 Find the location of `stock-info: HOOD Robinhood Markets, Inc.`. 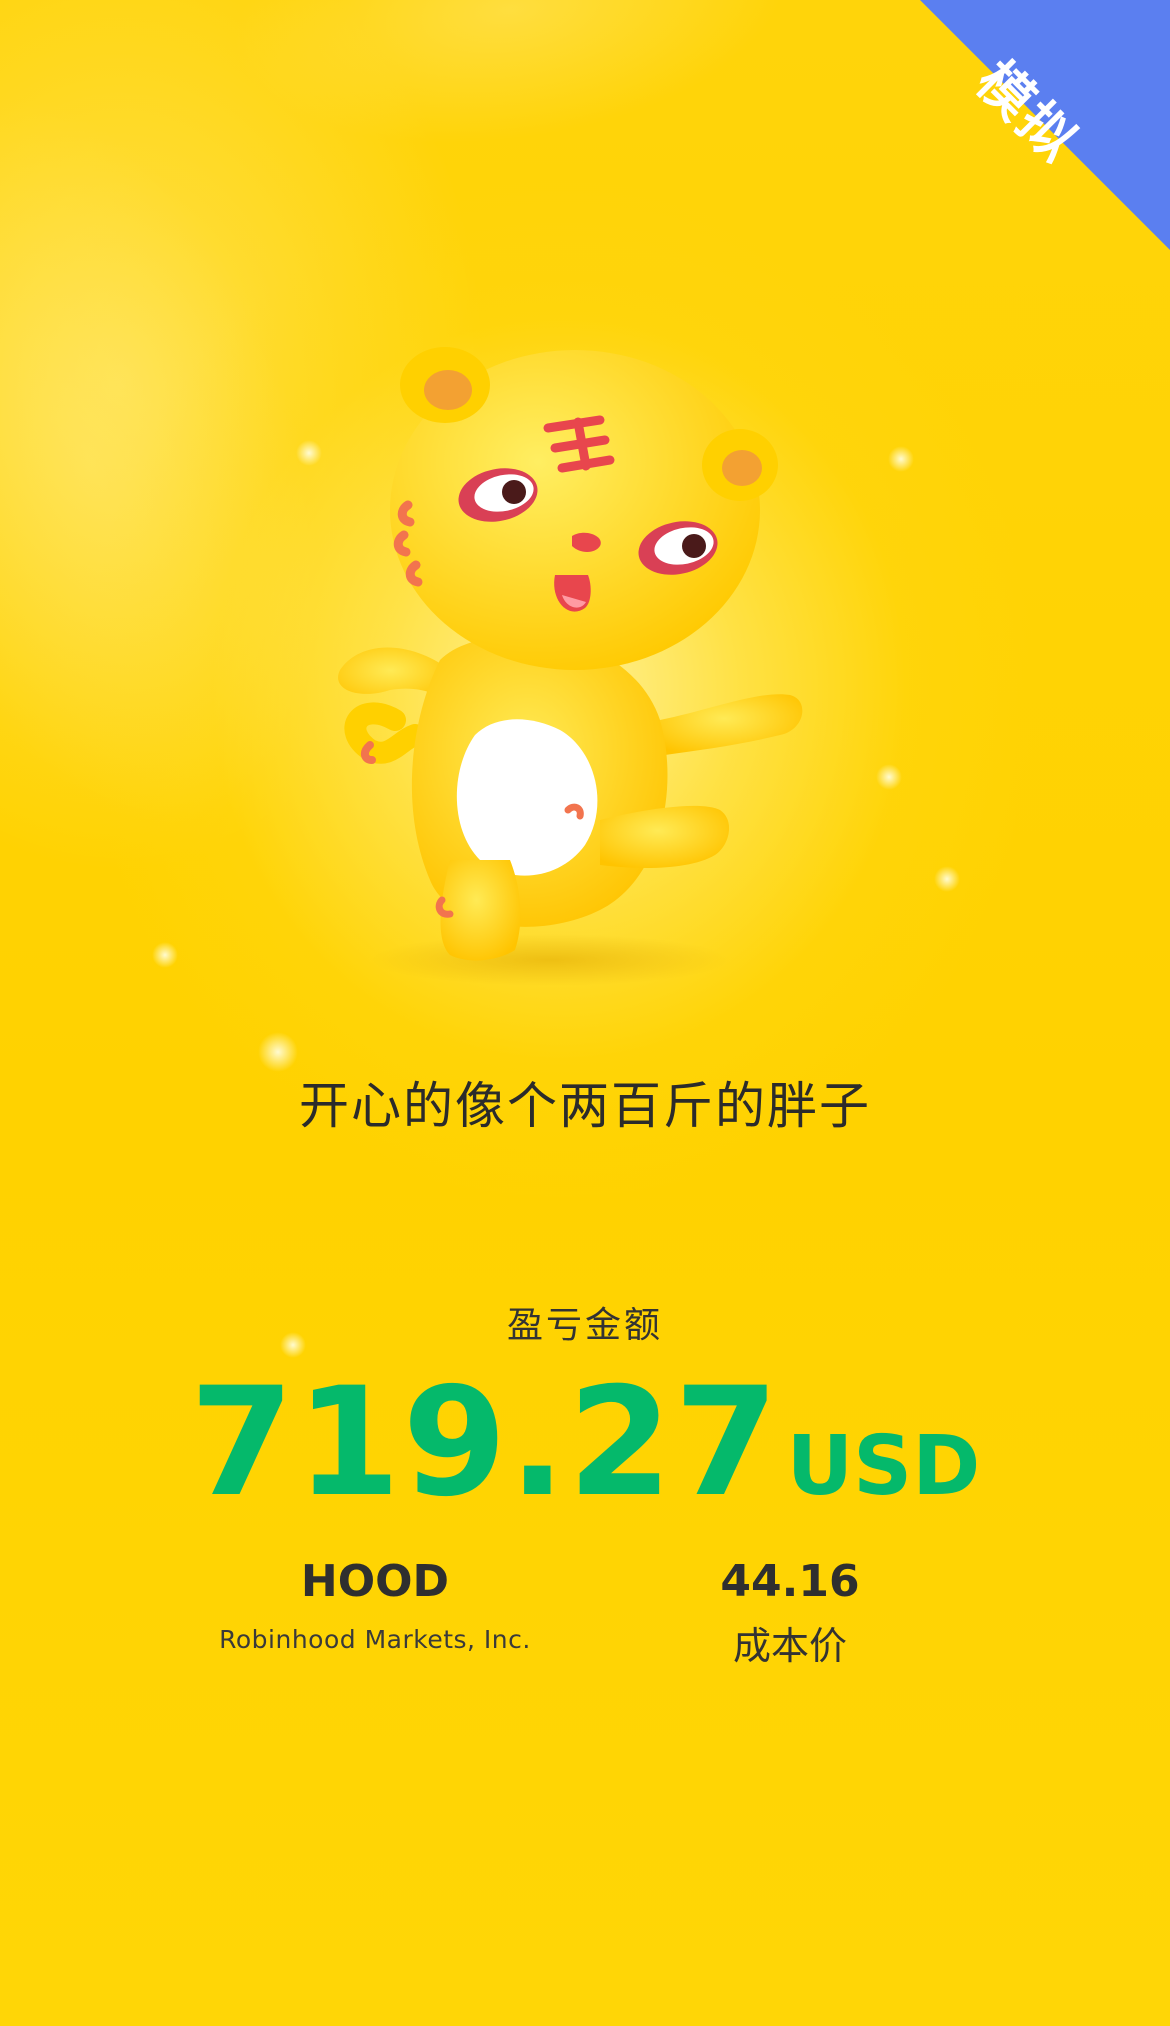

stock-info: HOOD Robinhood Markets, Inc. is located at coordinates (375, 1605).